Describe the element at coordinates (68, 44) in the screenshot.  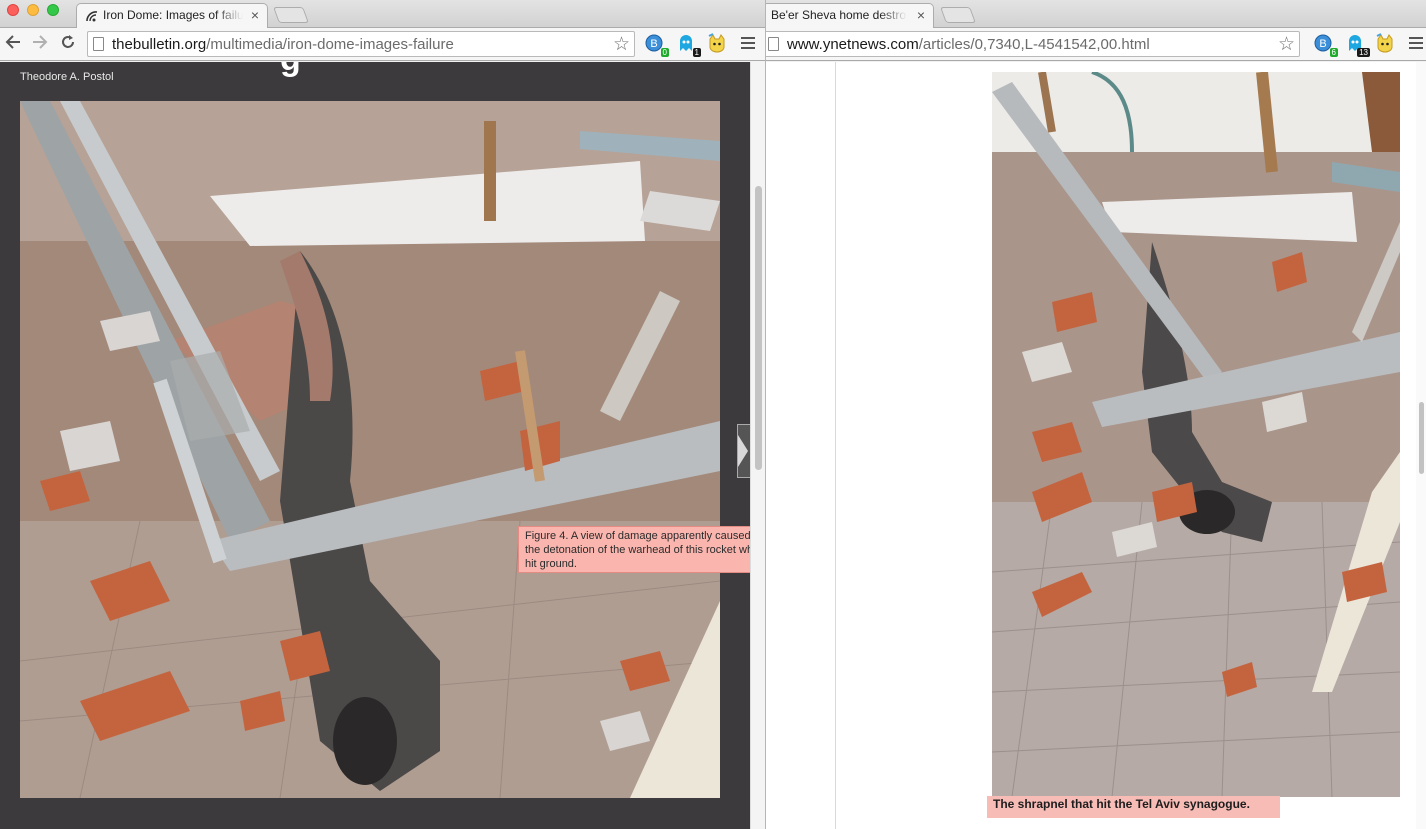
I see `reload-icon` at that location.